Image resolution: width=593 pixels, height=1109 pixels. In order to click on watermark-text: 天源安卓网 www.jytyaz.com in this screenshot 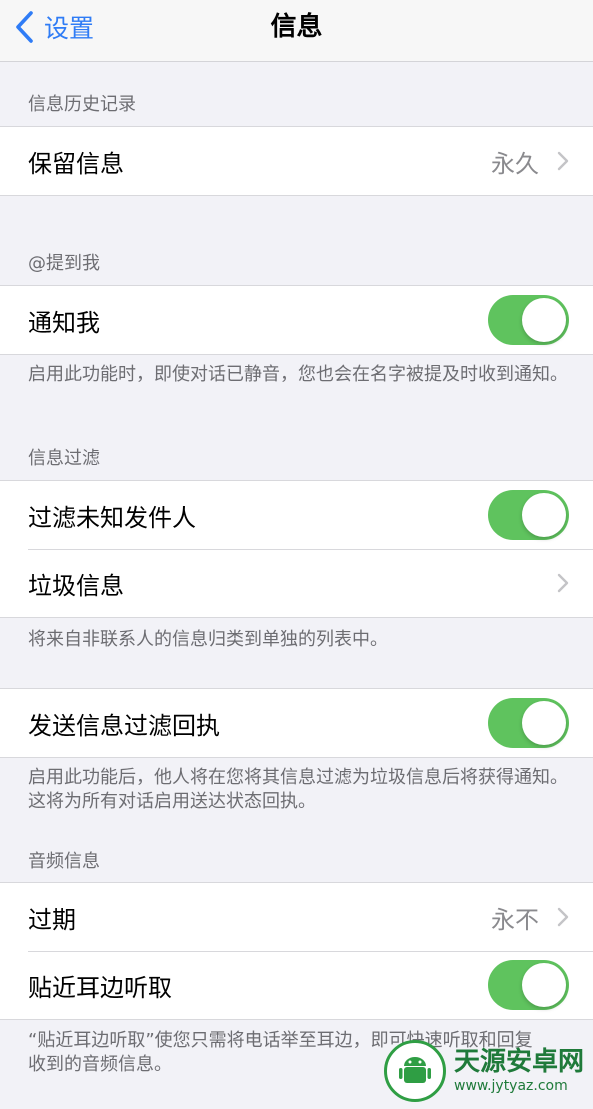, I will do `click(519, 1071)`.